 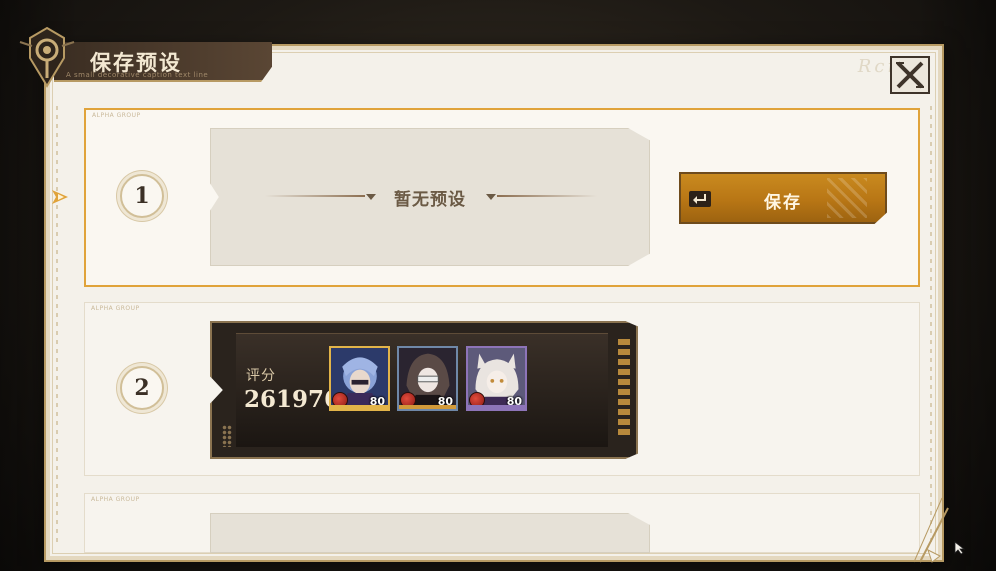 What do you see at coordinates (547, 196) in the screenshot?
I see `empty-rule-right` at bounding box center [547, 196].